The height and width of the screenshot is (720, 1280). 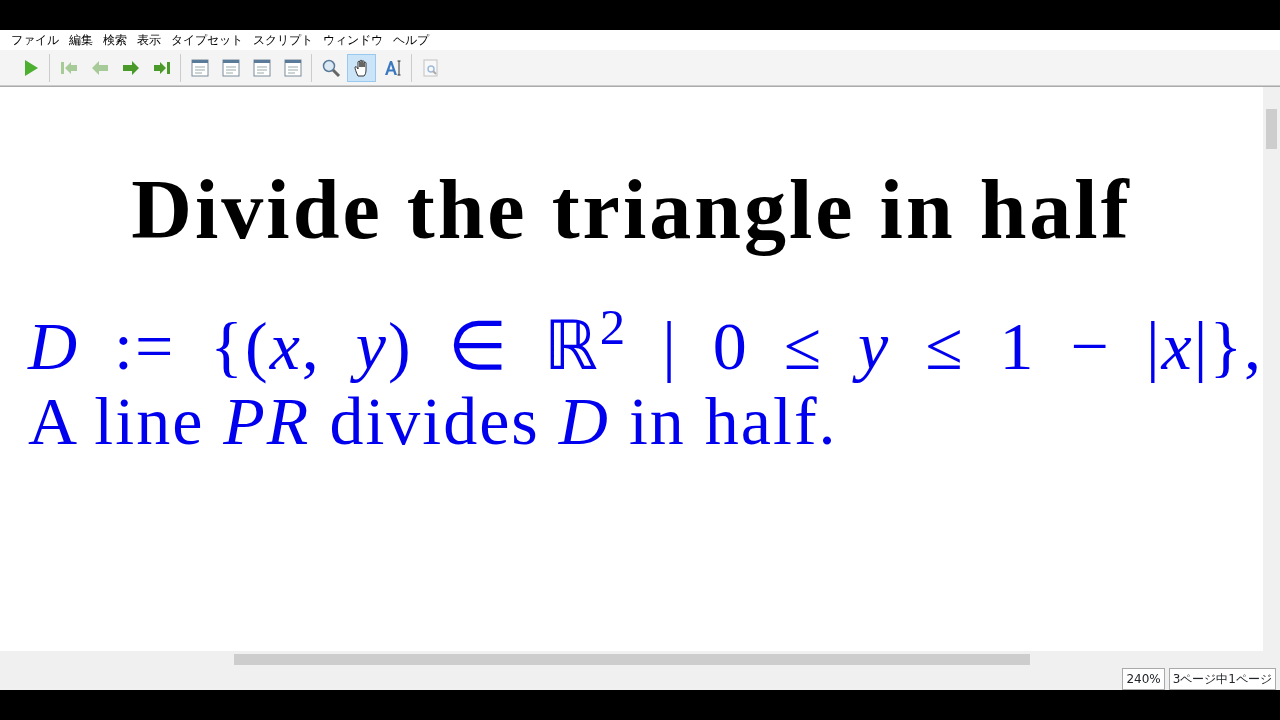 I want to click on document-sentence: A line PR divides D in half., so click(x=433, y=421).